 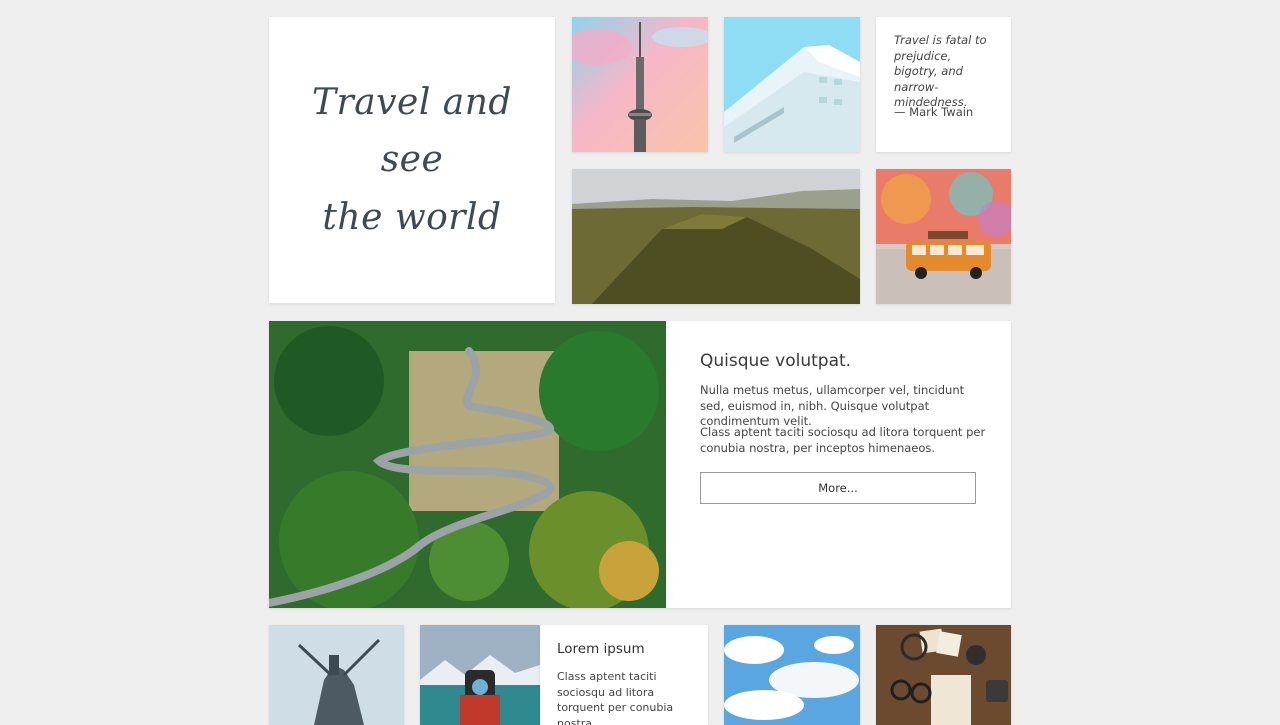 I want to click on hero-title-line-2: the world, so click(x=412, y=217).